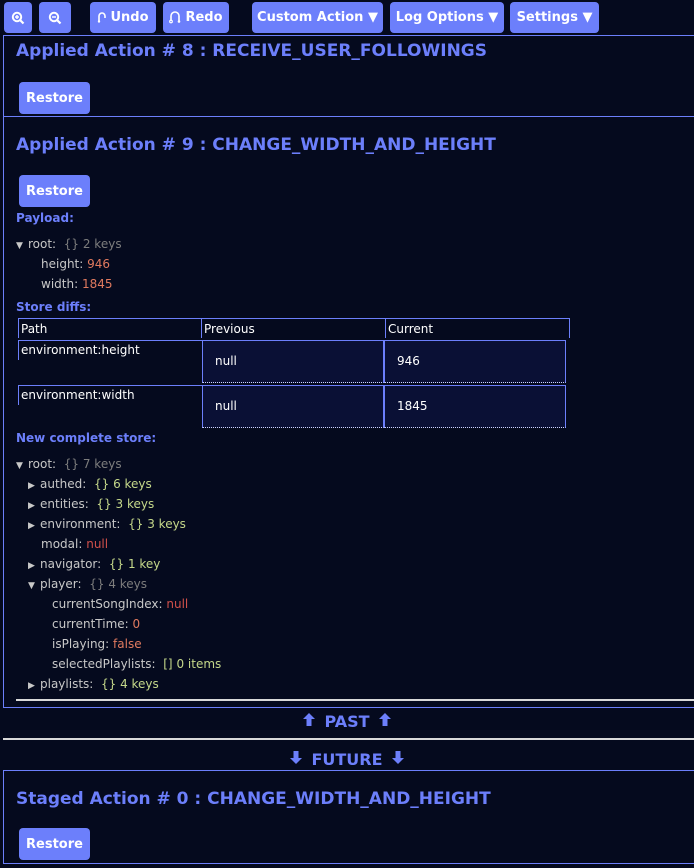 This screenshot has height=868, width=694. Describe the element at coordinates (77, 284) in the screenshot. I see `payload-entry-width: width: 1845` at that location.